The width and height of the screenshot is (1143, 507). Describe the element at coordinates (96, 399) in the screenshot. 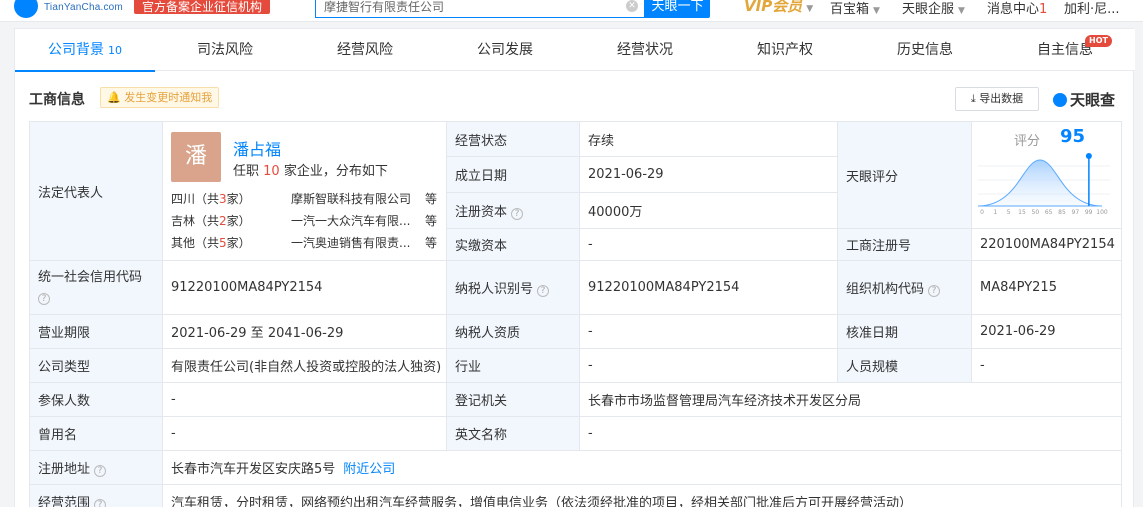

I see `insured-label: 参保人数` at that location.